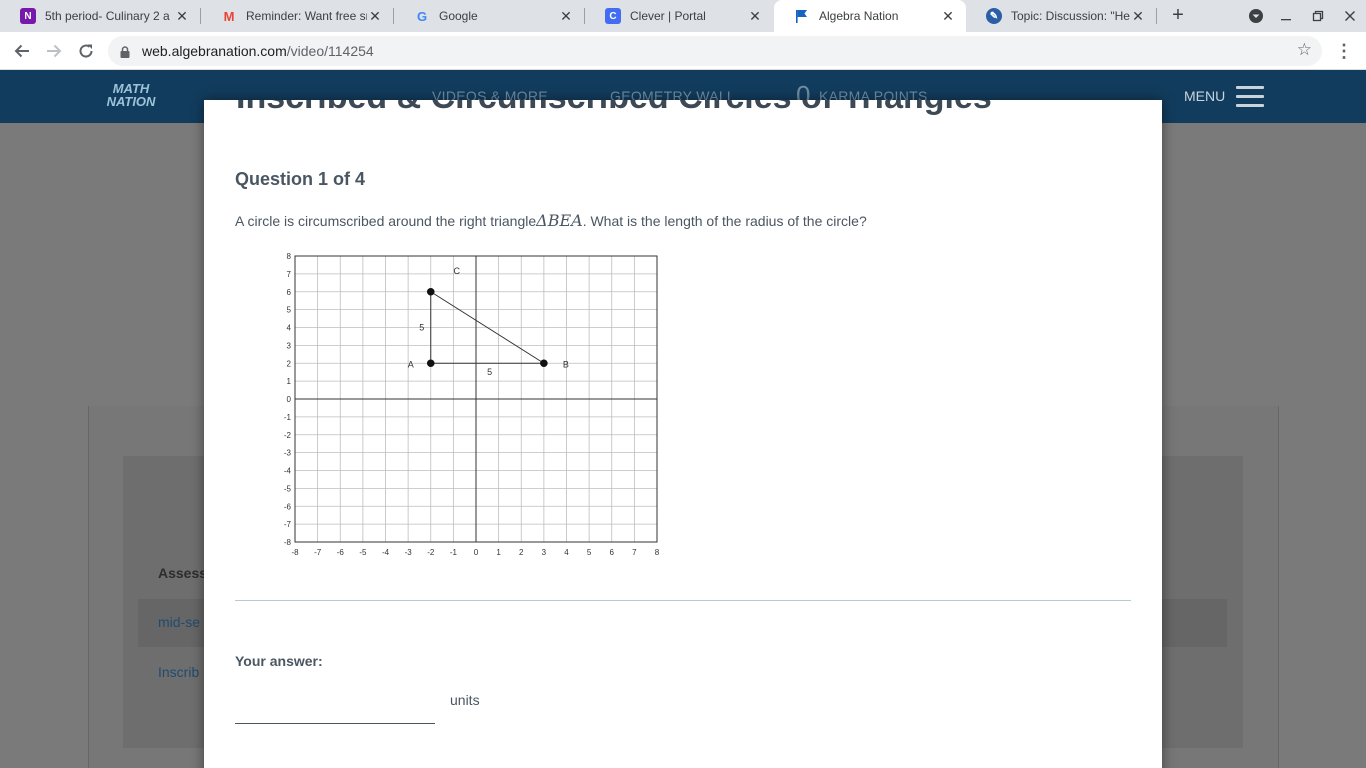  I want to click on tab-algebra-nation: Algebra Nation ✕, so click(870, 16).